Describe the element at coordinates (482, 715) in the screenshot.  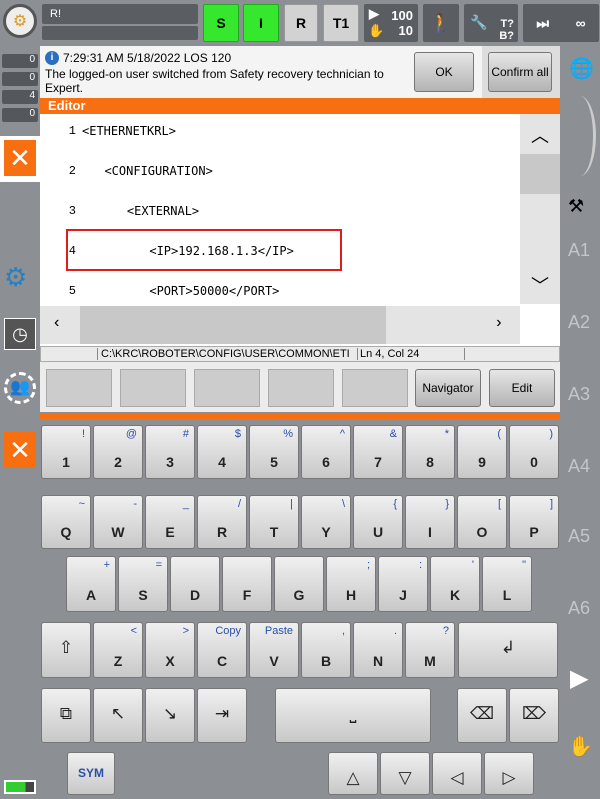
I see `backspace-key: ⌫` at that location.